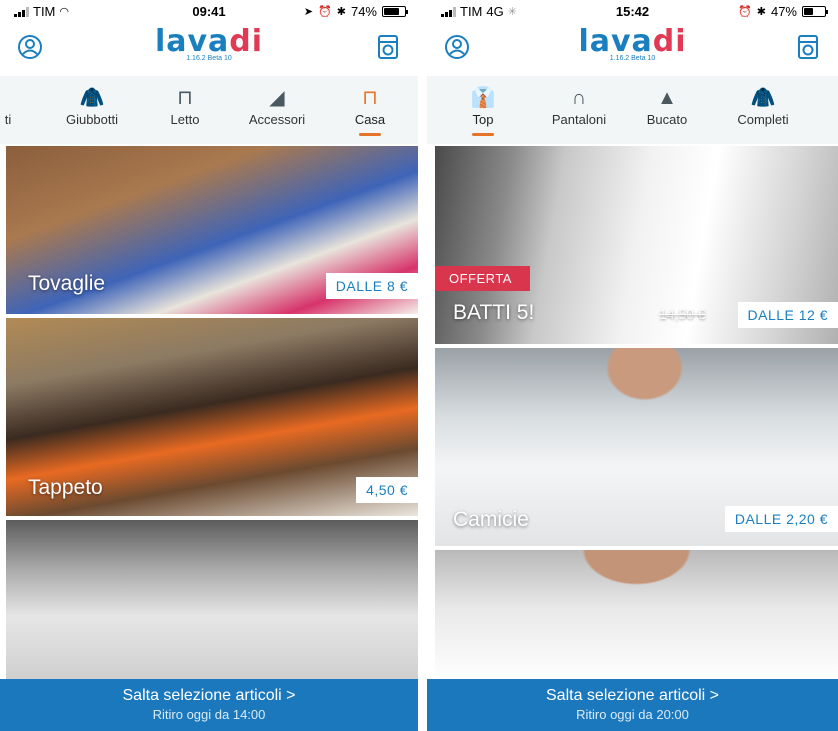 The height and width of the screenshot is (731, 838). Describe the element at coordinates (185, 98) in the screenshot. I see `bed-icon: ⊓` at that location.